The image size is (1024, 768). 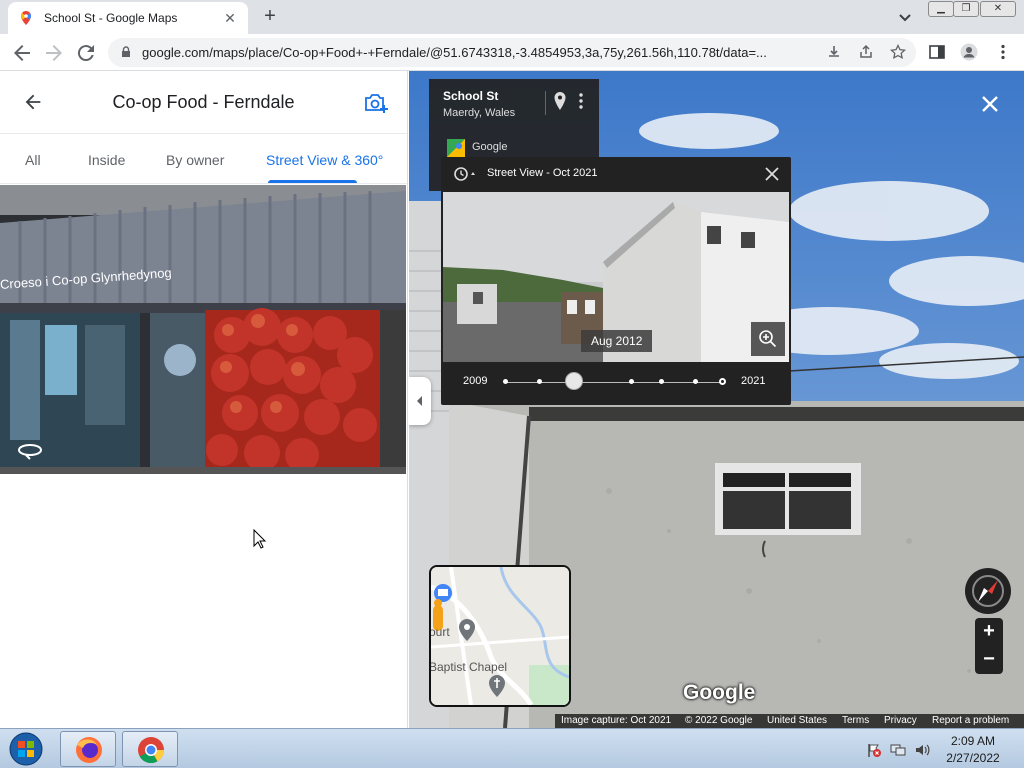 What do you see at coordinates (937, 52) in the screenshot?
I see `sidepanel-icon` at bounding box center [937, 52].